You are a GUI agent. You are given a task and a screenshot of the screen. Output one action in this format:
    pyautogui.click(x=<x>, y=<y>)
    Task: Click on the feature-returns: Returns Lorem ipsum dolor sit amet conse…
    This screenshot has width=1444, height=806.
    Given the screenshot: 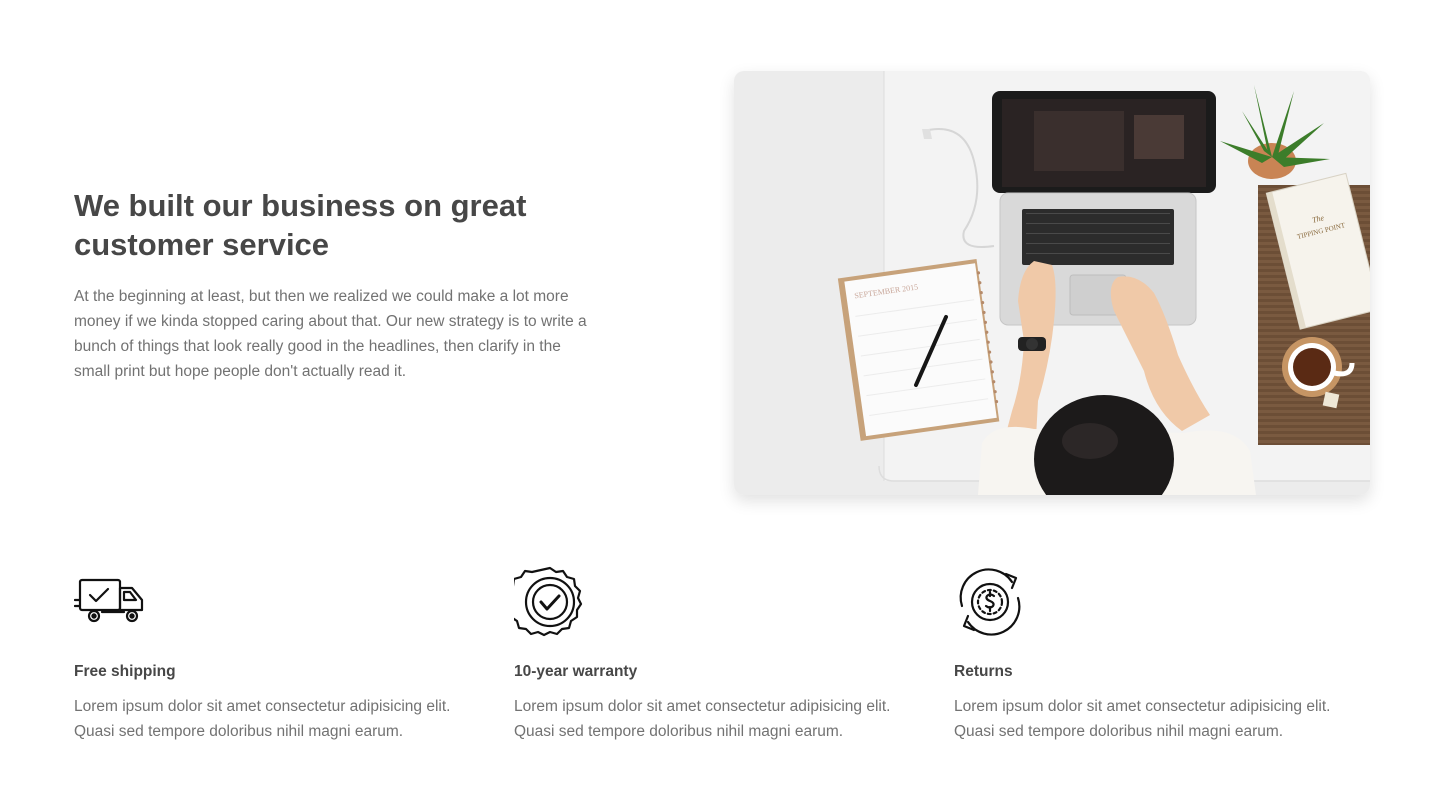 What is the action you would take?
    pyautogui.click(x=1164, y=655)
    